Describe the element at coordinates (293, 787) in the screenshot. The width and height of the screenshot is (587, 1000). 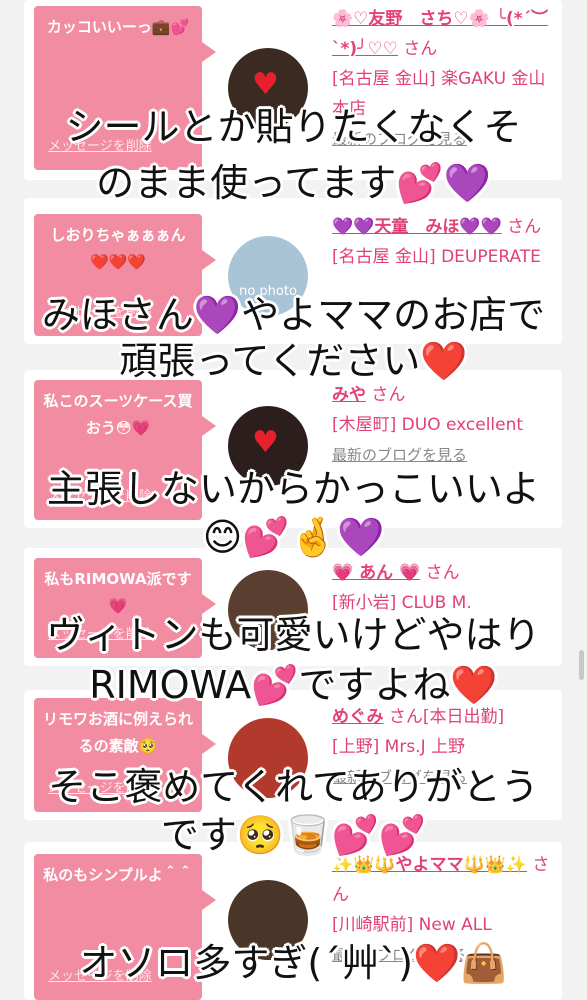
I see `overlay-caption: そこ褒めてくれてありがとう` at that location.